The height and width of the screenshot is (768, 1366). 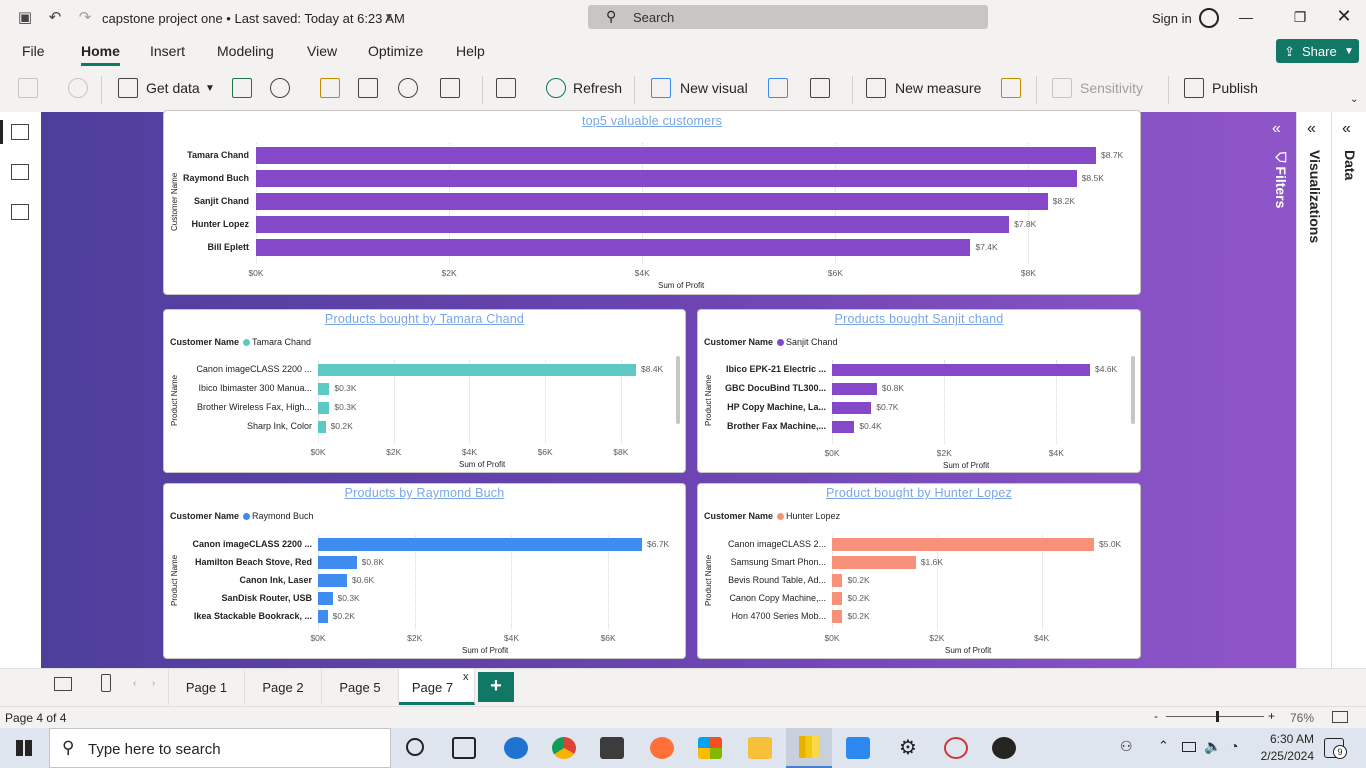 What do you see at coordinates (322, 51) in the screenshot?
I see `menu-view: View` at bounding box center [322, 51].